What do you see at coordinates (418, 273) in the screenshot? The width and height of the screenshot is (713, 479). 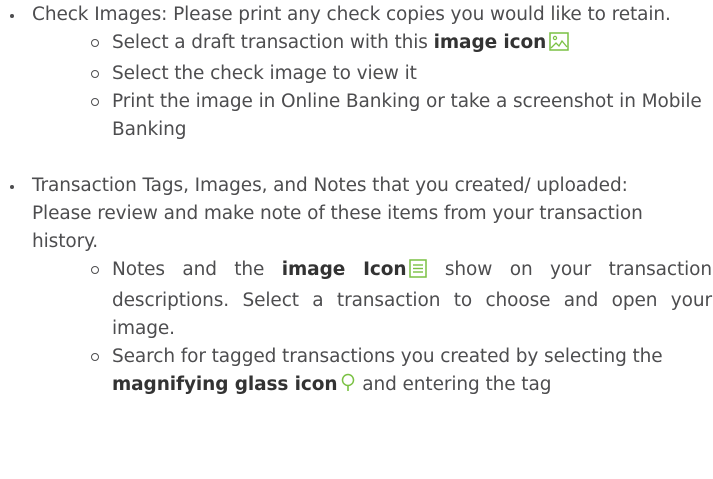 I see `notes-icon` at bounding box center [418, 273].